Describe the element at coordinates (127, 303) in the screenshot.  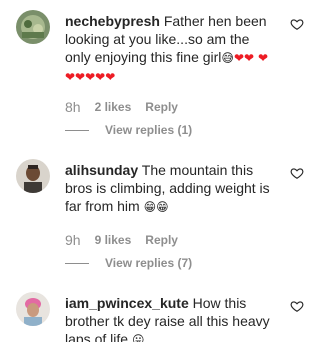
I see `comment-username: iam_pwincex_kute` at that location.